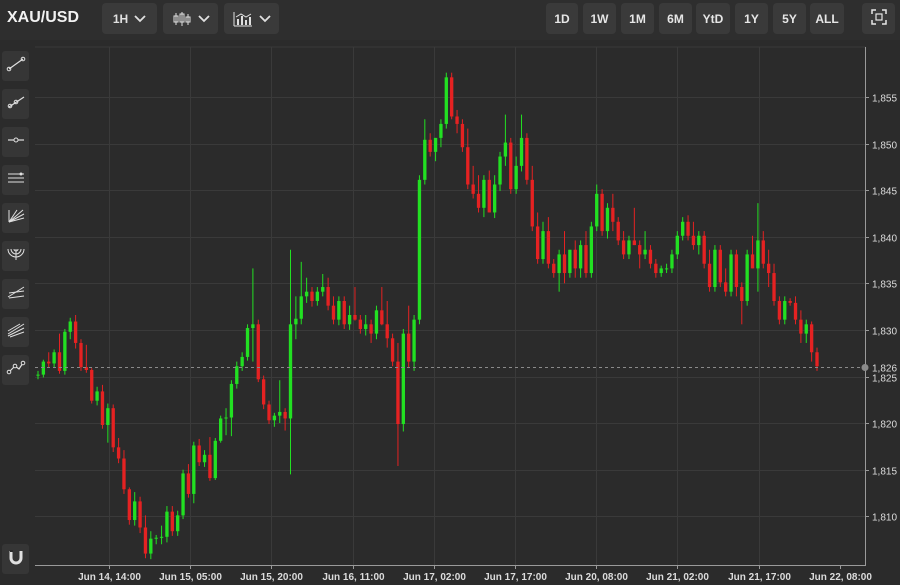 The height and width of the screenshot is (585, 900). What do you see at coordinates (751, 18) in the screenshot?
I see `range-button-1y: 1Y` at bounding box center [751, 18].